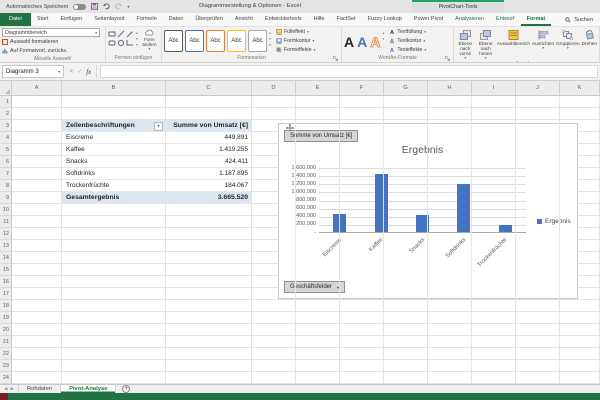  I want to click on text-fill-button: A Textfüllung ▾, so click(407, 32).